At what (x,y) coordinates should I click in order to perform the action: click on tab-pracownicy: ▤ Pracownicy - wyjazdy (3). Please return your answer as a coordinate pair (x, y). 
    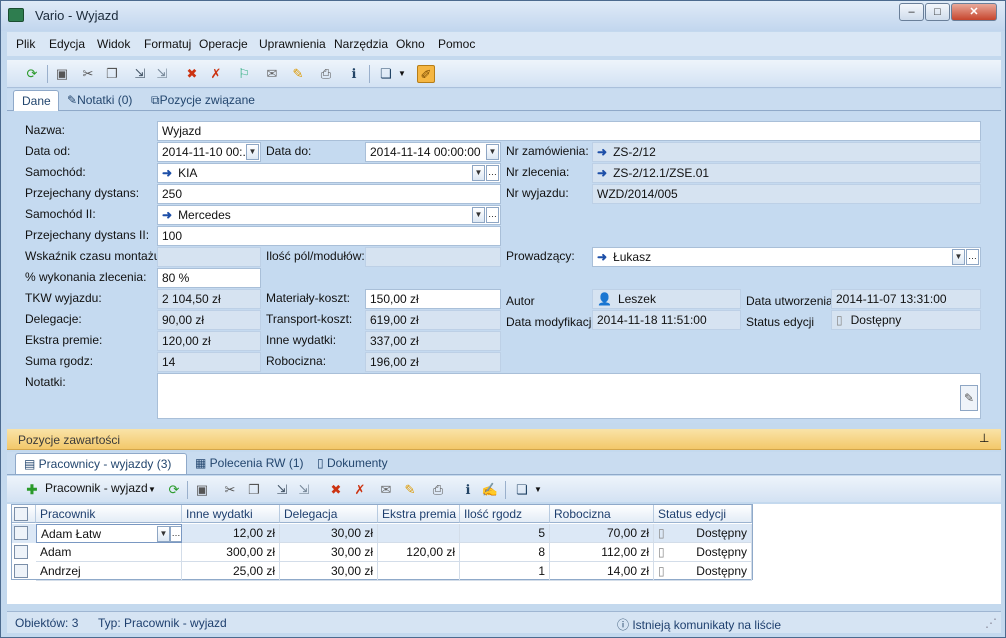
    Looking at the image, I should click on (101, 463).